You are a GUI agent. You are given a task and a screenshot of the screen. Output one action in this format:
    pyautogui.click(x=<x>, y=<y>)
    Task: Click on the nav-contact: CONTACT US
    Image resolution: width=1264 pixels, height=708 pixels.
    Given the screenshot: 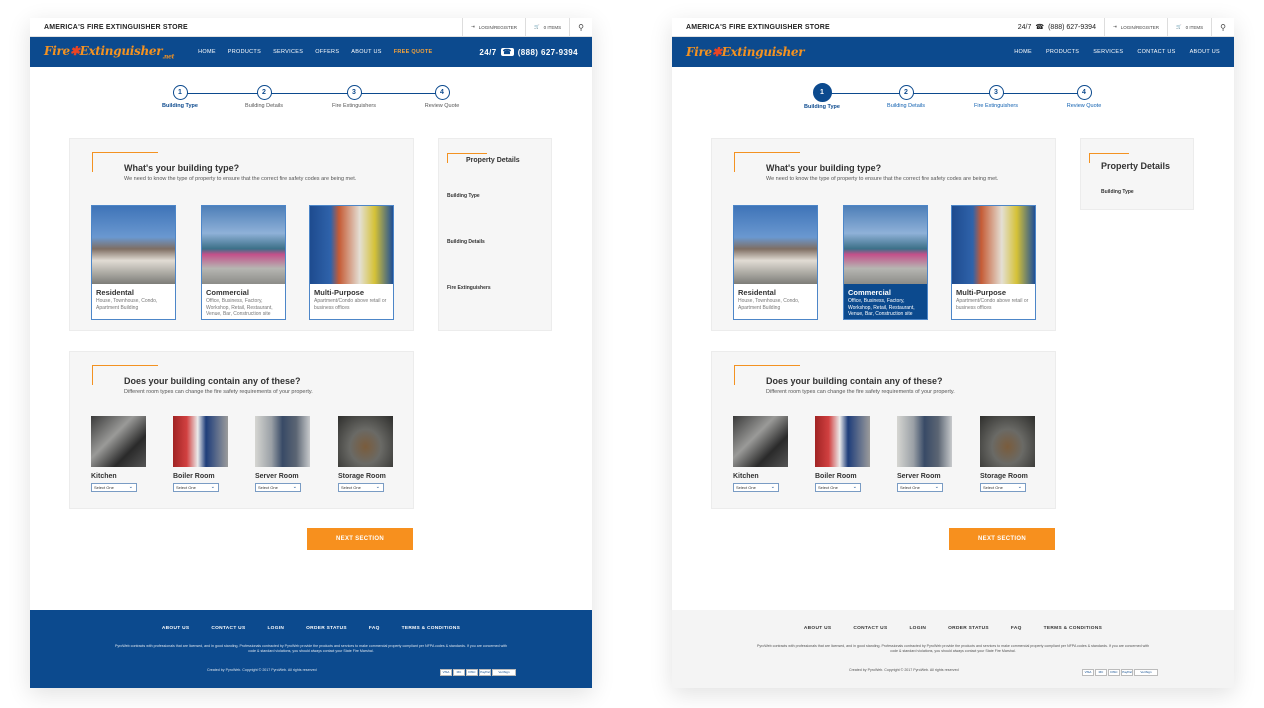 What is the action you would take?
    pyautogui.click(x=1156, y=52)
    